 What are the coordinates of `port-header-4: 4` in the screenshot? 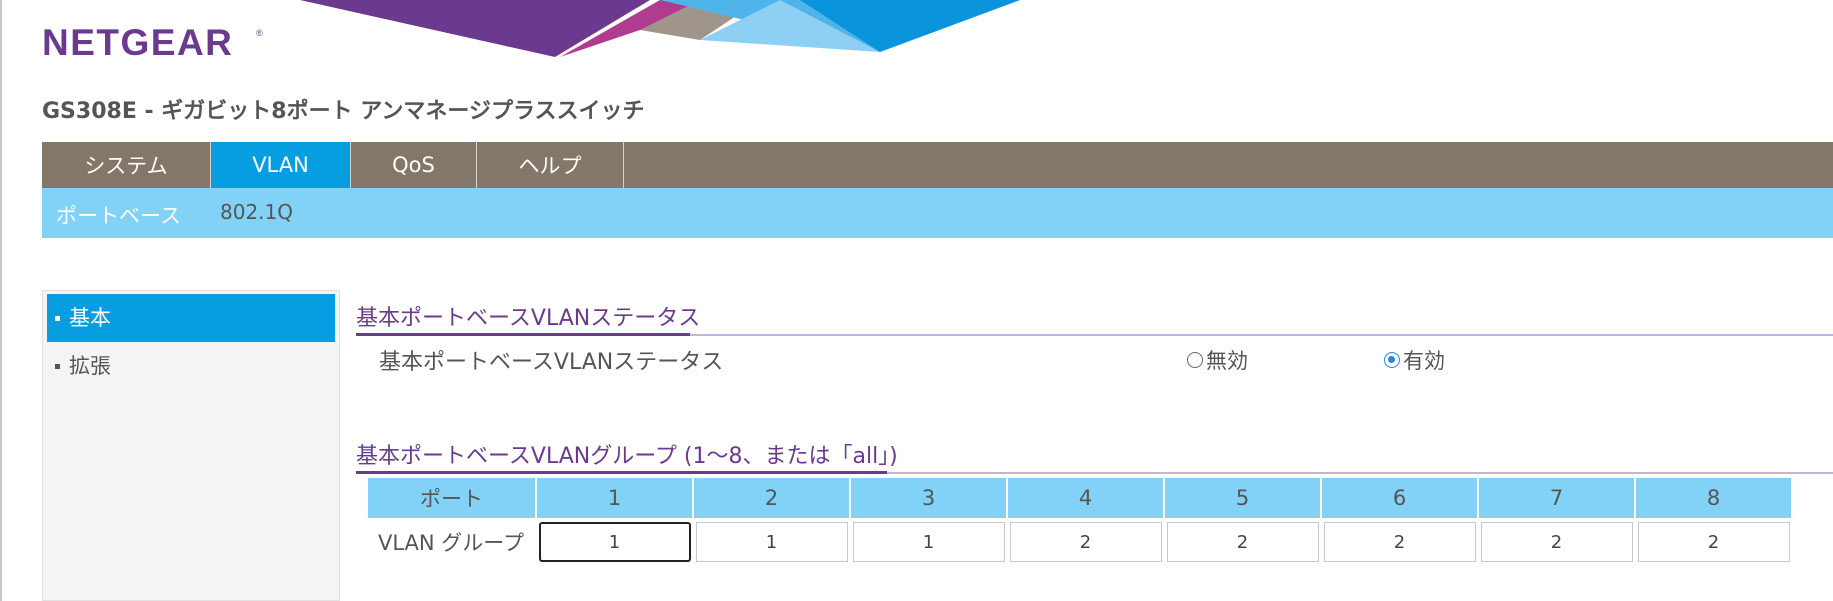 It's located at (1086, 498).